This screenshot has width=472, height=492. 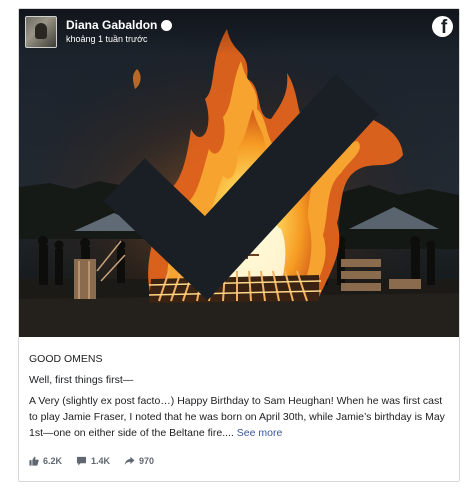 What do you see at coordinates (129, 461) in the screenshot?
I see `share-icon` at bounding box center [129, 461].